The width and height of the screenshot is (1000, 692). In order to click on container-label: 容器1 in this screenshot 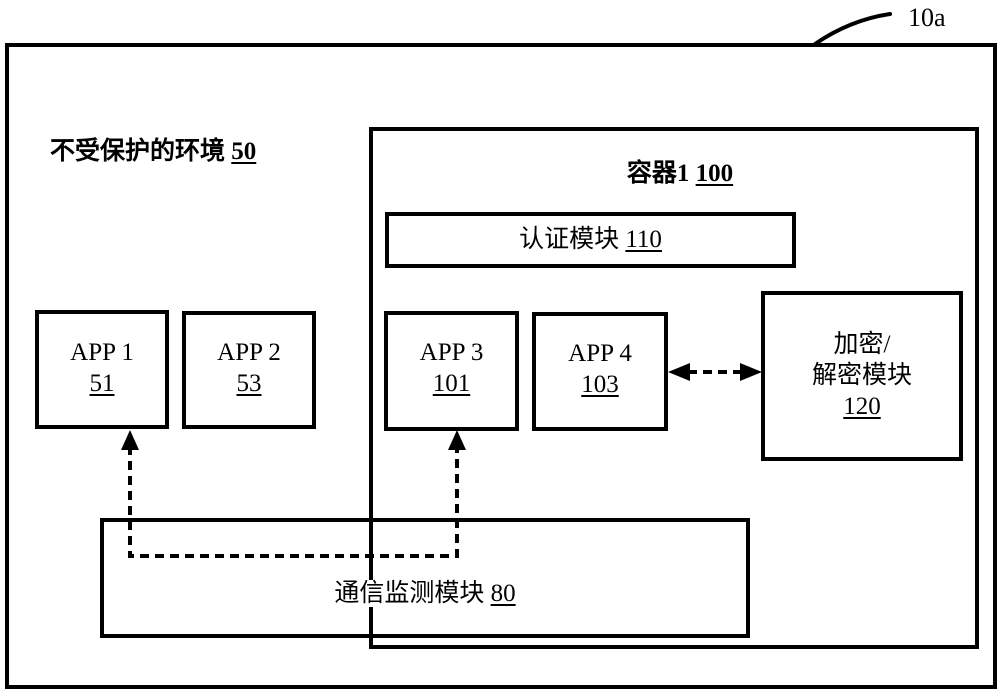, I will do `click(658, 173)`.